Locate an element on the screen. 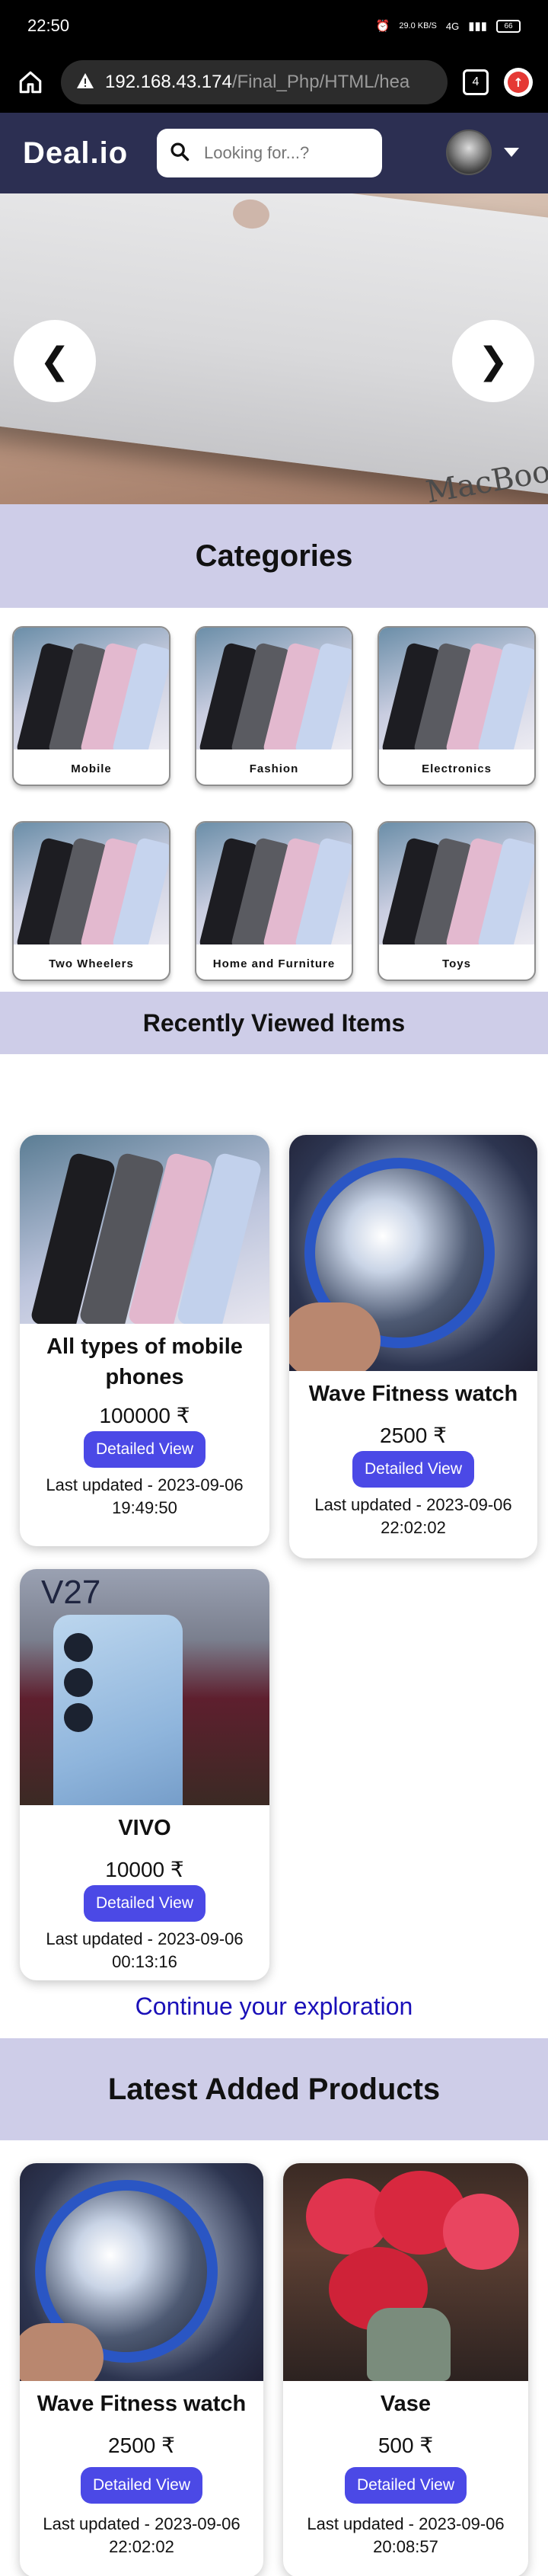 This screenshot has height=2576, width=548. site-logo: Deal.io is located at coordinates (90, 154).